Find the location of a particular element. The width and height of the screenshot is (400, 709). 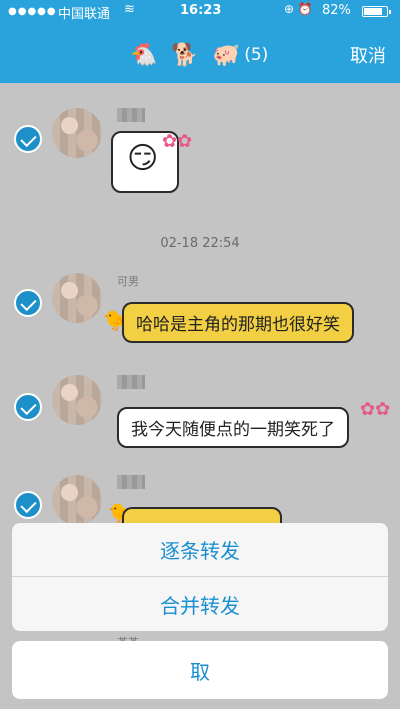

sender-name: 可男 is located at coordinates (128, 281).